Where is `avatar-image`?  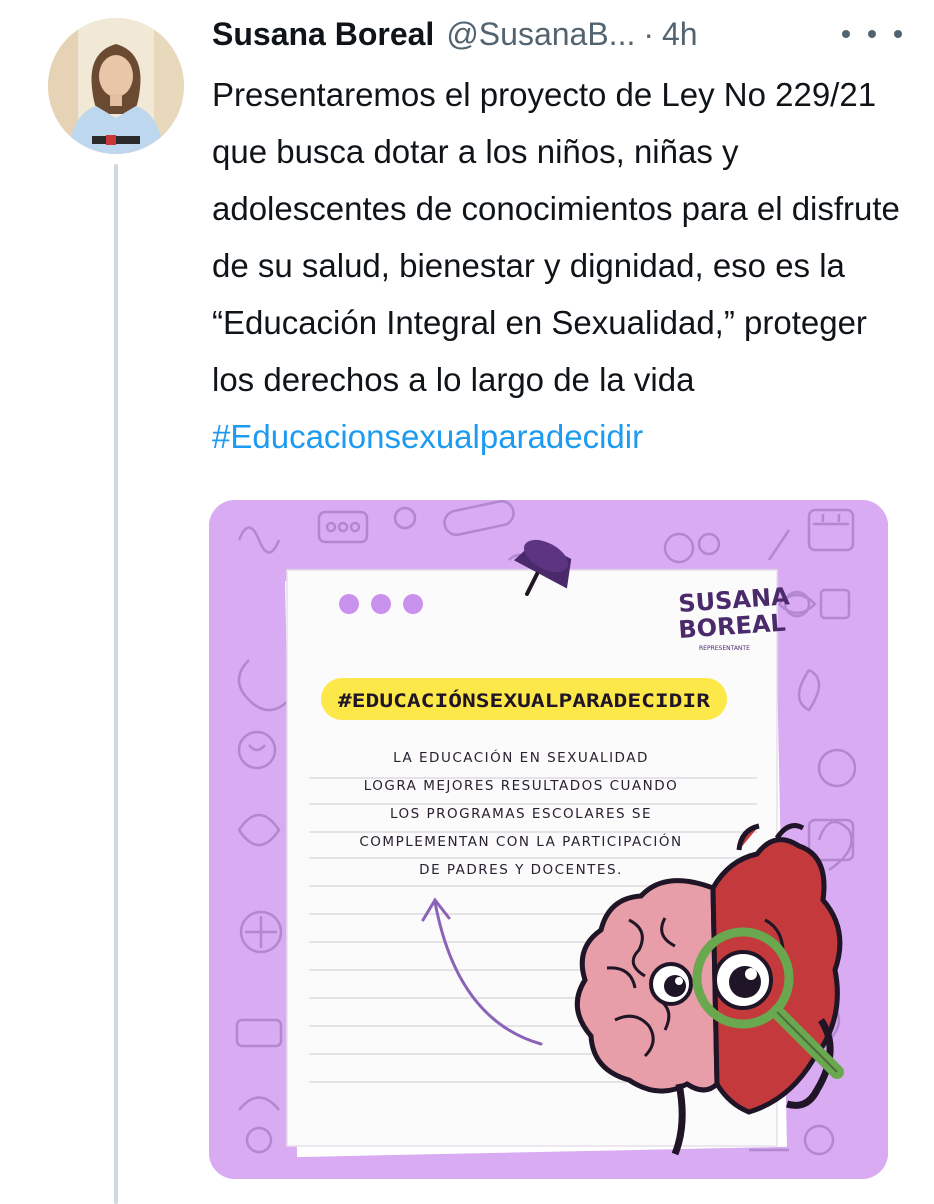
avatar-image is located at coordinates (116, 86).